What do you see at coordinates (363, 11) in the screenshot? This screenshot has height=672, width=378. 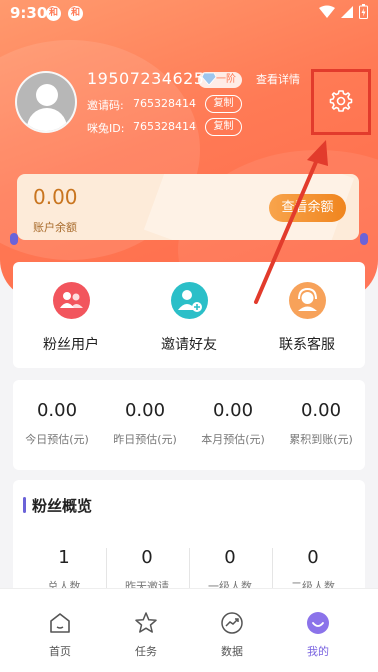 I see `battery-icon` at bounding box center [363, 11].